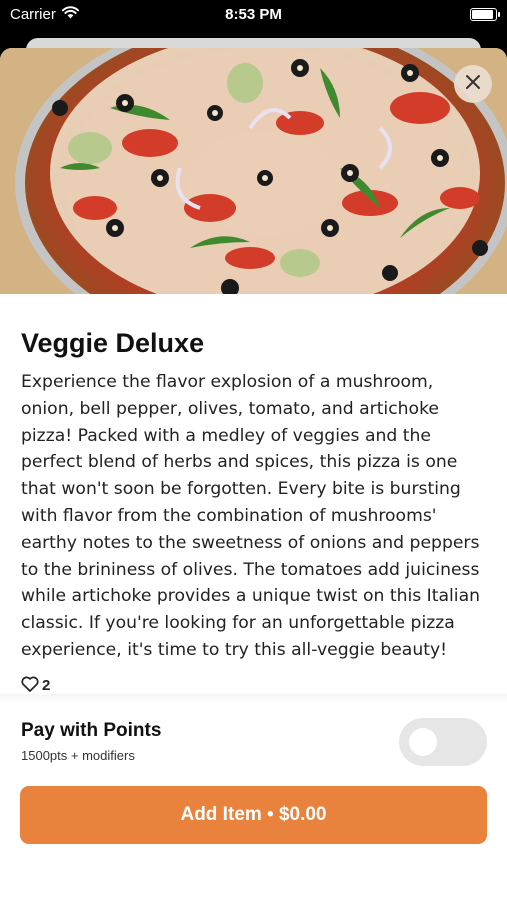 Image resolution: width=507 pixels, height=900 pixels. I want to click on battery-icon, so click(485, 14).